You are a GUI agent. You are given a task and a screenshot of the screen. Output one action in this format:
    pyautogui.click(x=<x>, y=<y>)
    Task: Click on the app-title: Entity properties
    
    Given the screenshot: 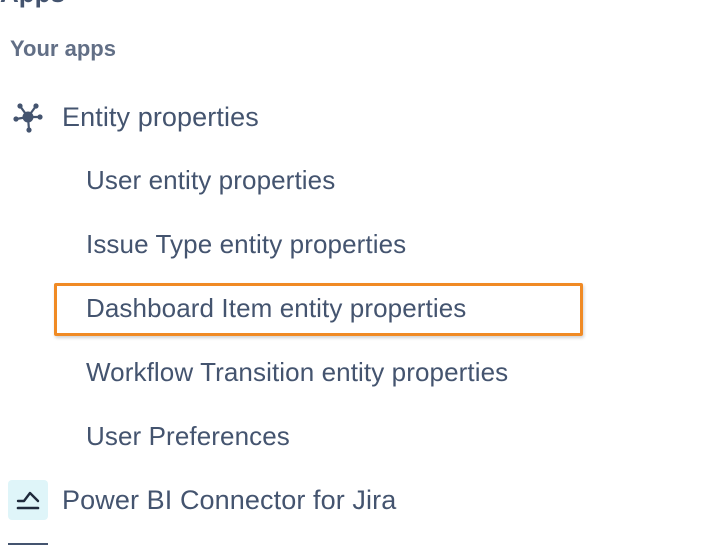 What is the action you would take?
    pyautogui.click(x=160, y=116)
    